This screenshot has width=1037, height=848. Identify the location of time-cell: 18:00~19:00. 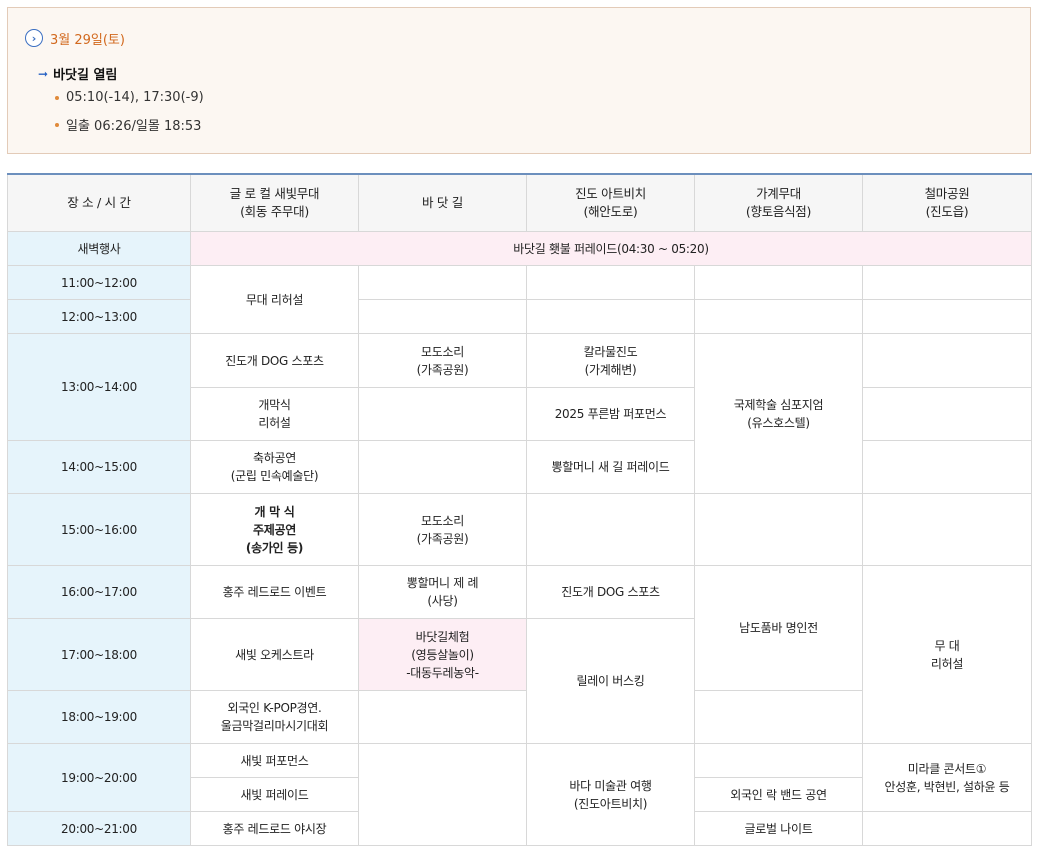
(99, 717).